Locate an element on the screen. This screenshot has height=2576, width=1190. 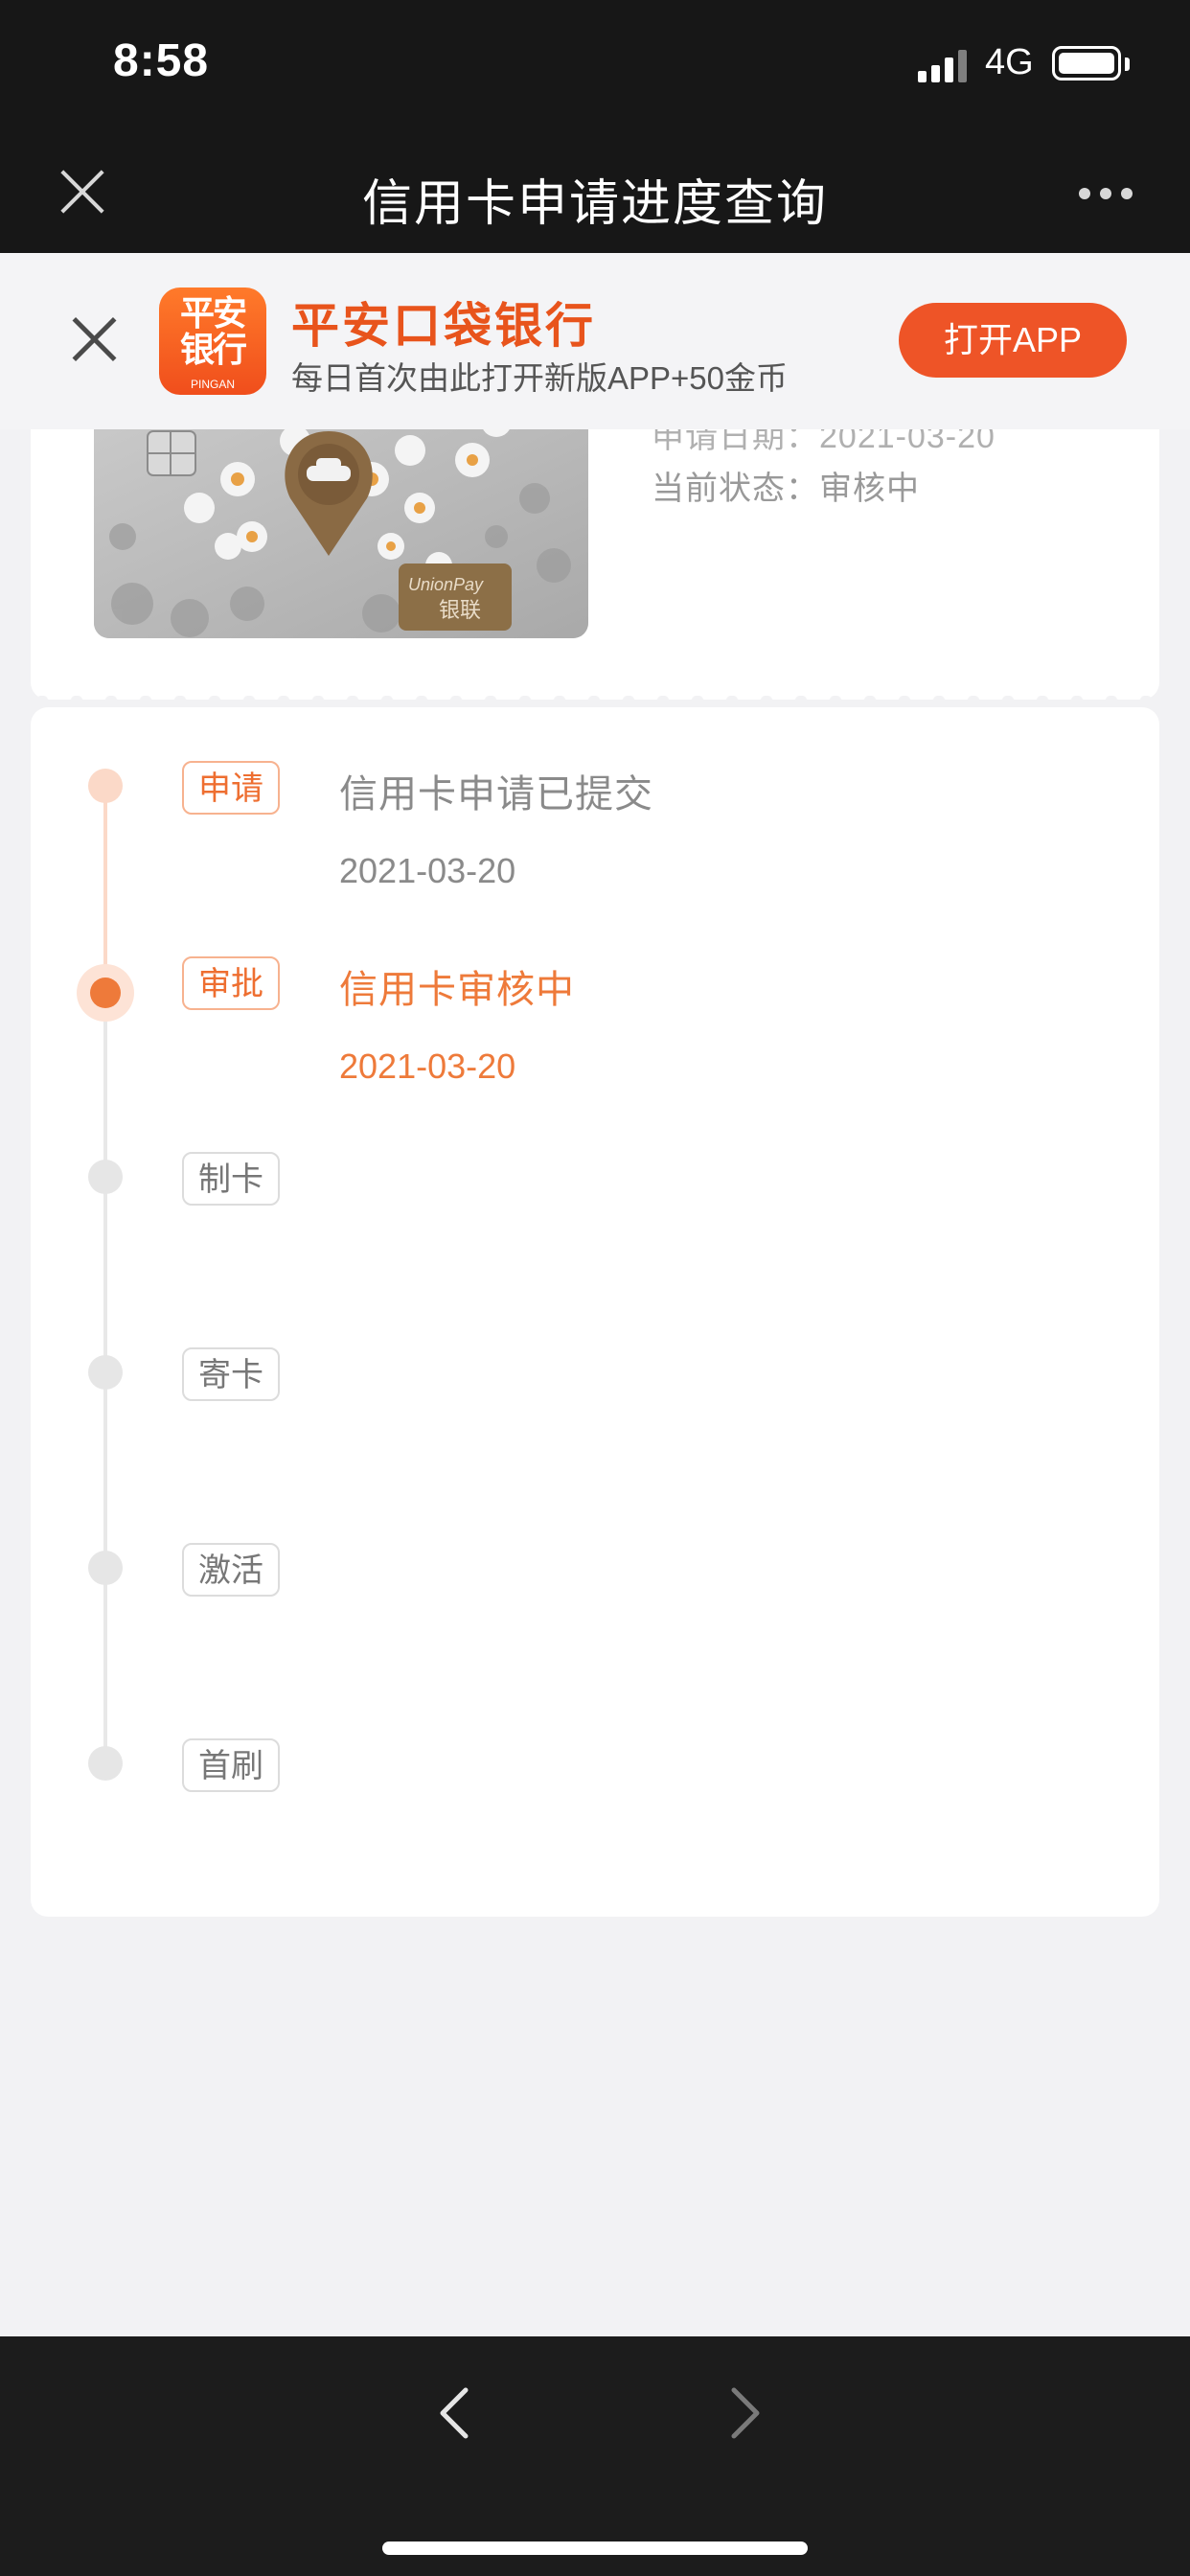
nav-bar: 信用卡申请进度查询 is located at coordinates (595, 193).